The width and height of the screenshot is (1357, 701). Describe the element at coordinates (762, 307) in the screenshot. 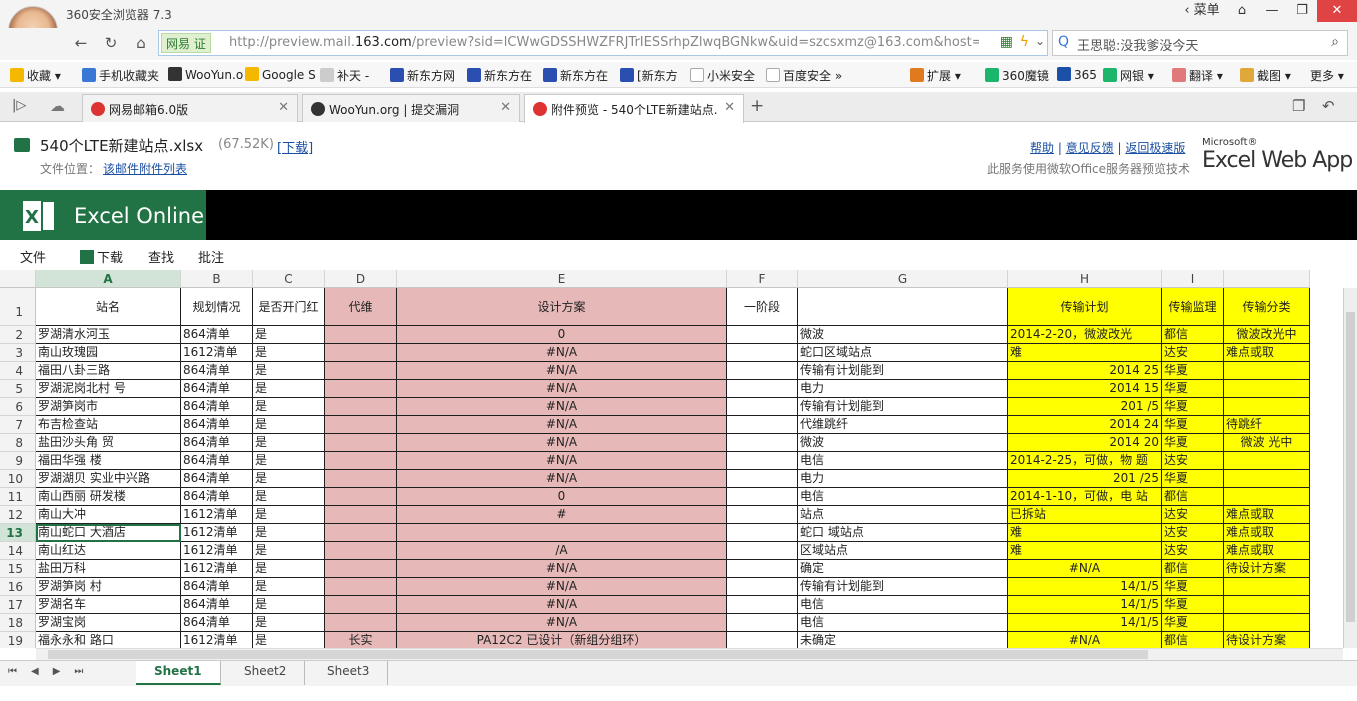

I see `header-cell: 一阶段` at that location.